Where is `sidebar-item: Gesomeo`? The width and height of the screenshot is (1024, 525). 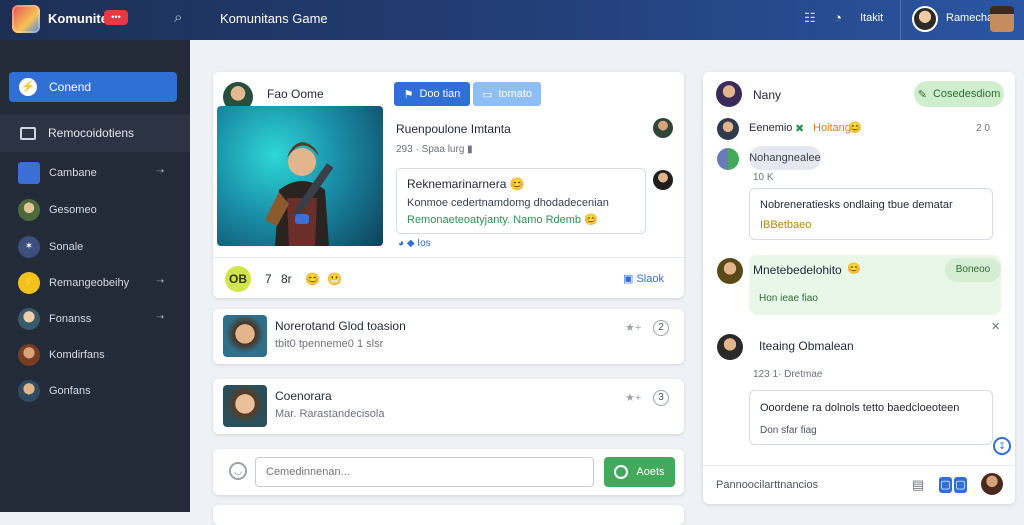
sidebar-item: Gesomeo is located at coordinates (95, 210).